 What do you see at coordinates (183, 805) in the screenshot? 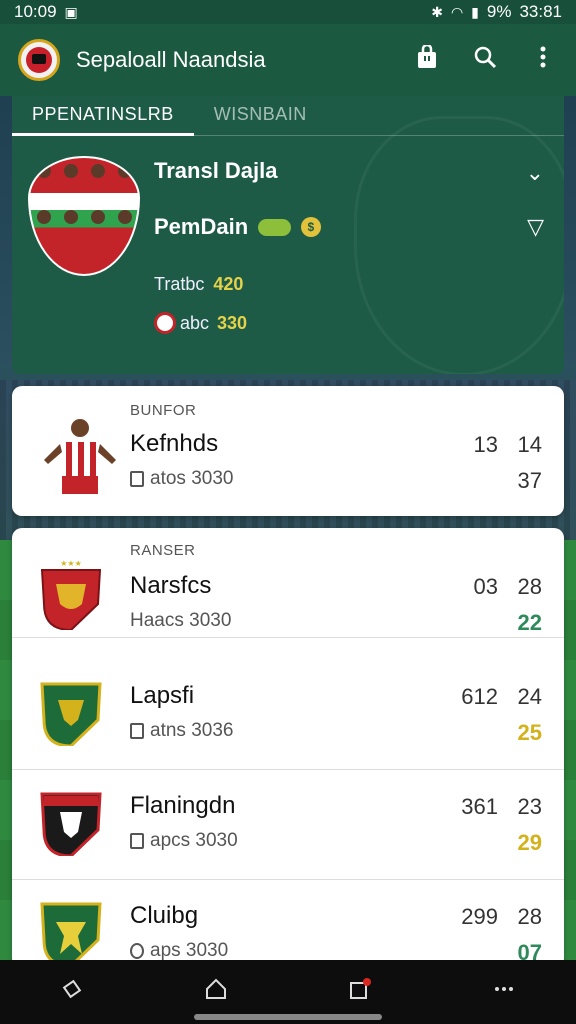
I see `team-name: Flaningdn` at bounding box center [183, 805].